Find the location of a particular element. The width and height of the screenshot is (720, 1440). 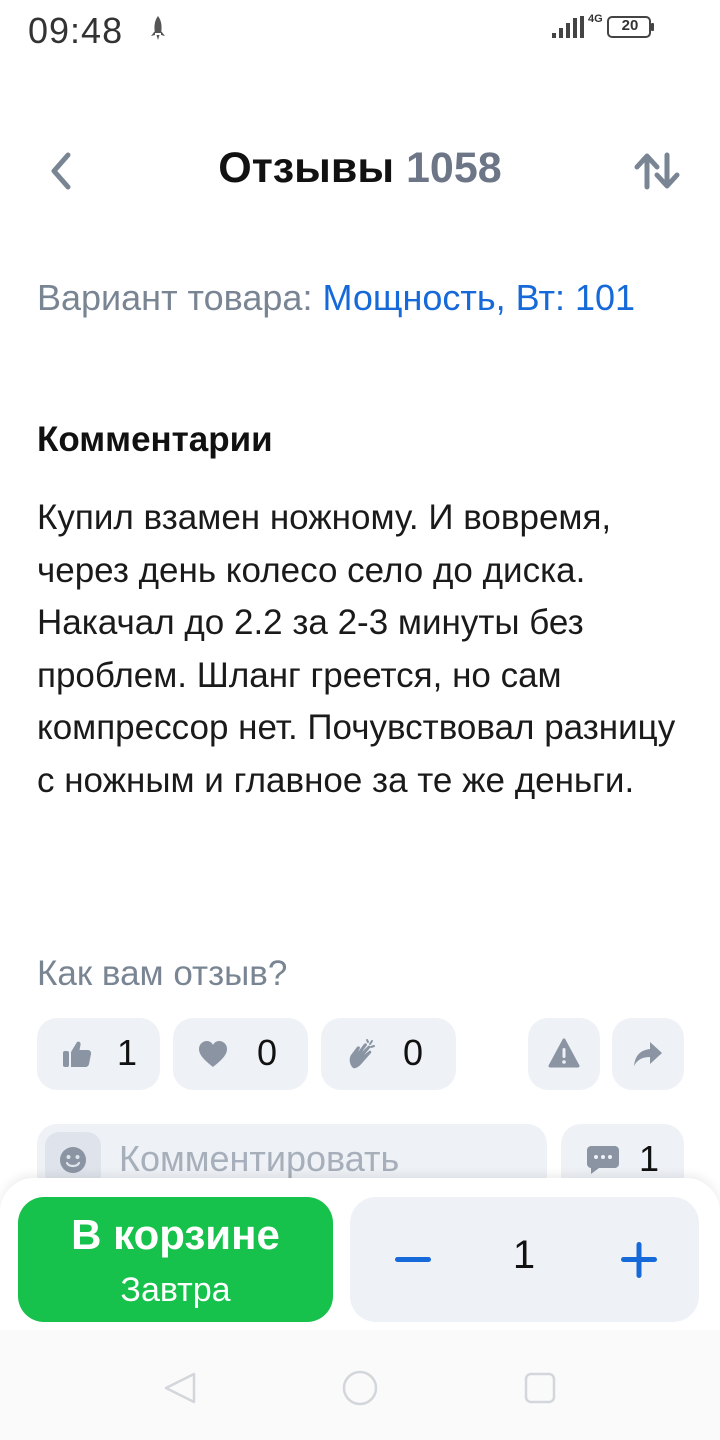

back-button is located at coordinates (61, 171).